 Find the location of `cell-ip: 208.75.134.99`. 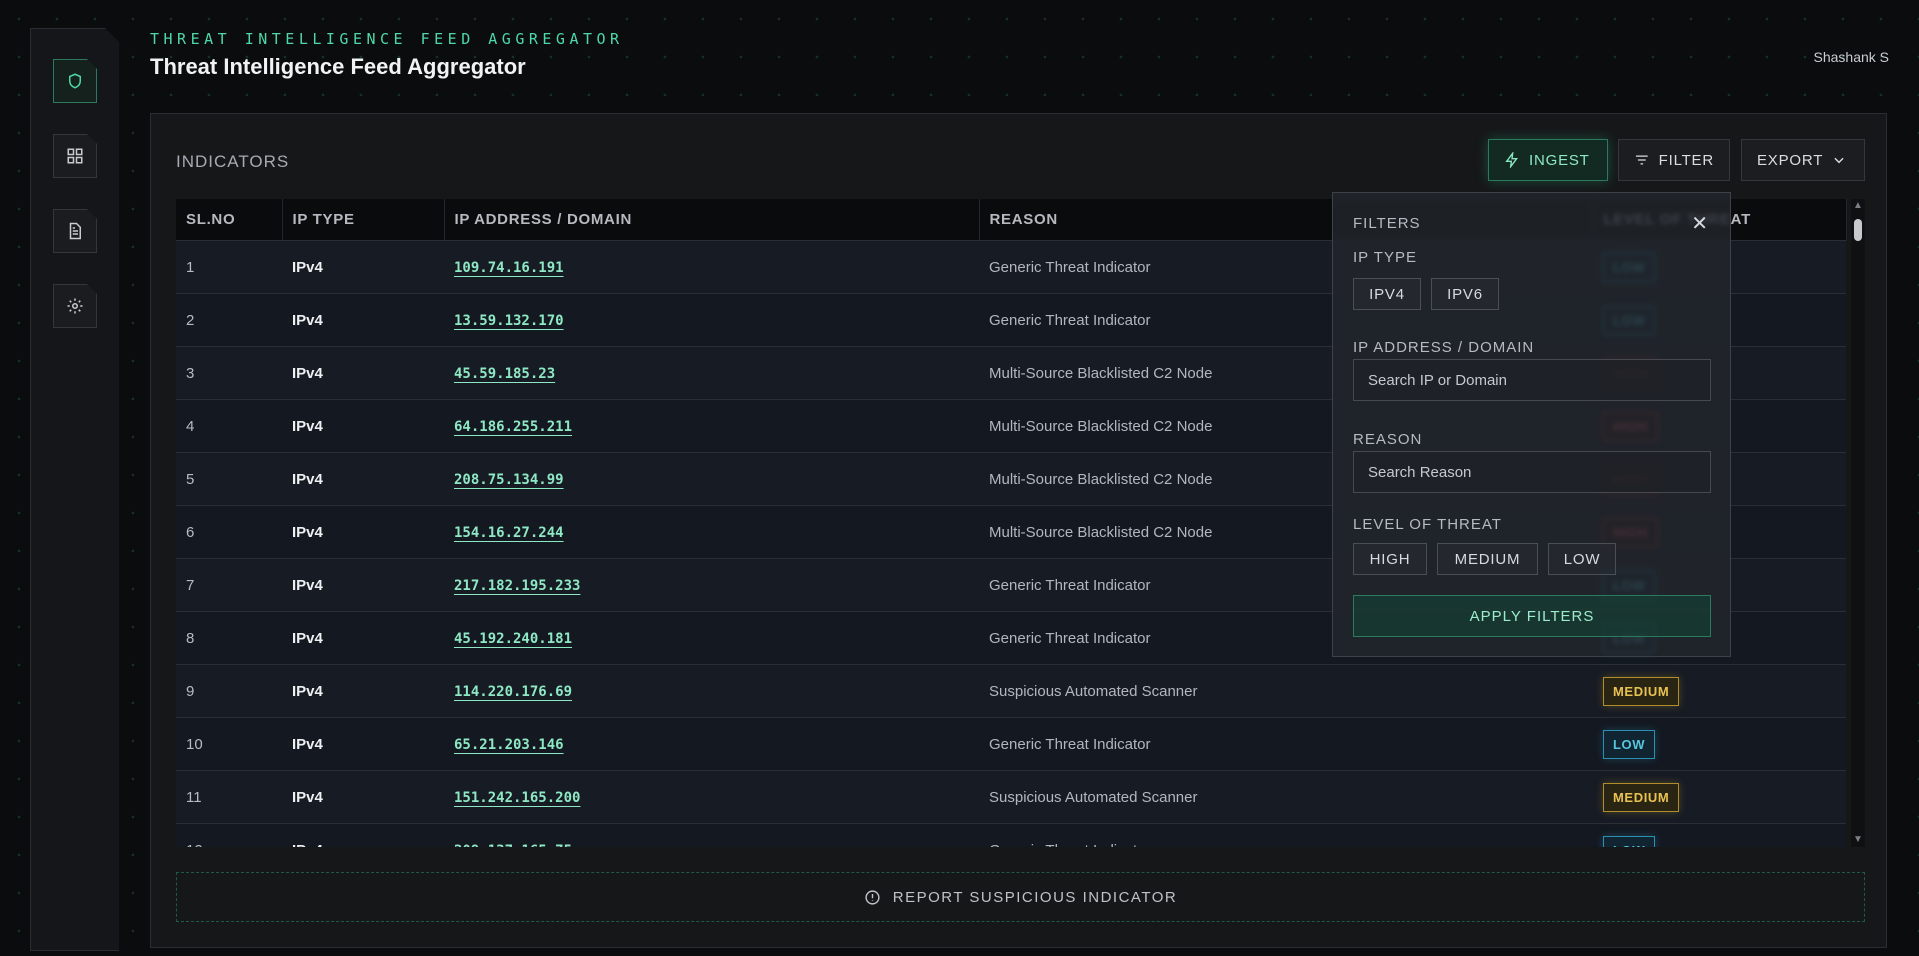

cell-ip: 208.75.134.99 is located at coordinates (711, 479).